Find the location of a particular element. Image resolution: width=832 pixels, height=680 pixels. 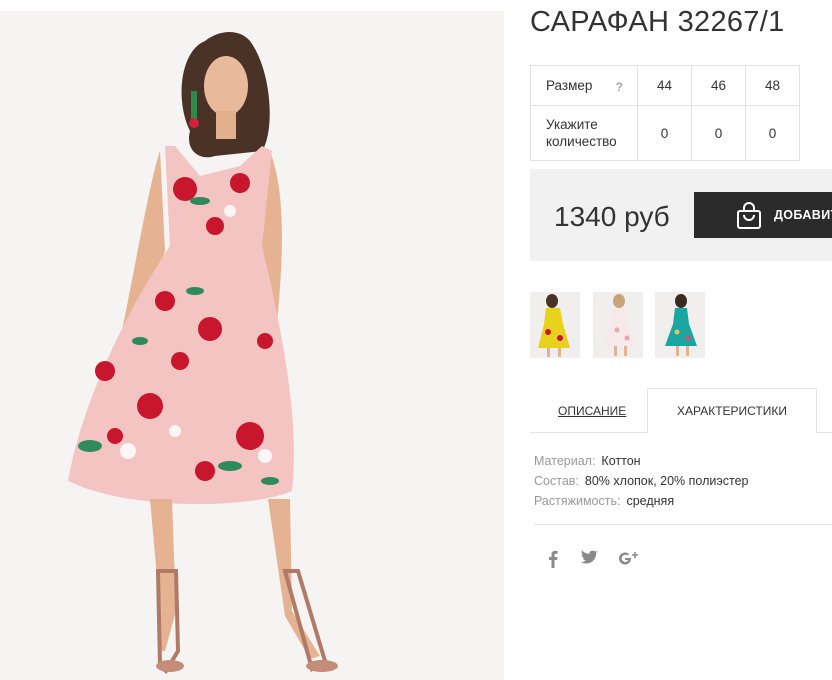

spec-stretch-value: средняя is located at coordinates (650, 501).